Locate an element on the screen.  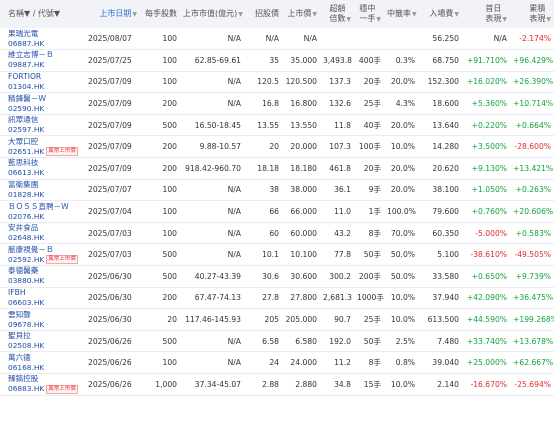
stock-name-link: FORTIOR is located at coordinates (43, 77).